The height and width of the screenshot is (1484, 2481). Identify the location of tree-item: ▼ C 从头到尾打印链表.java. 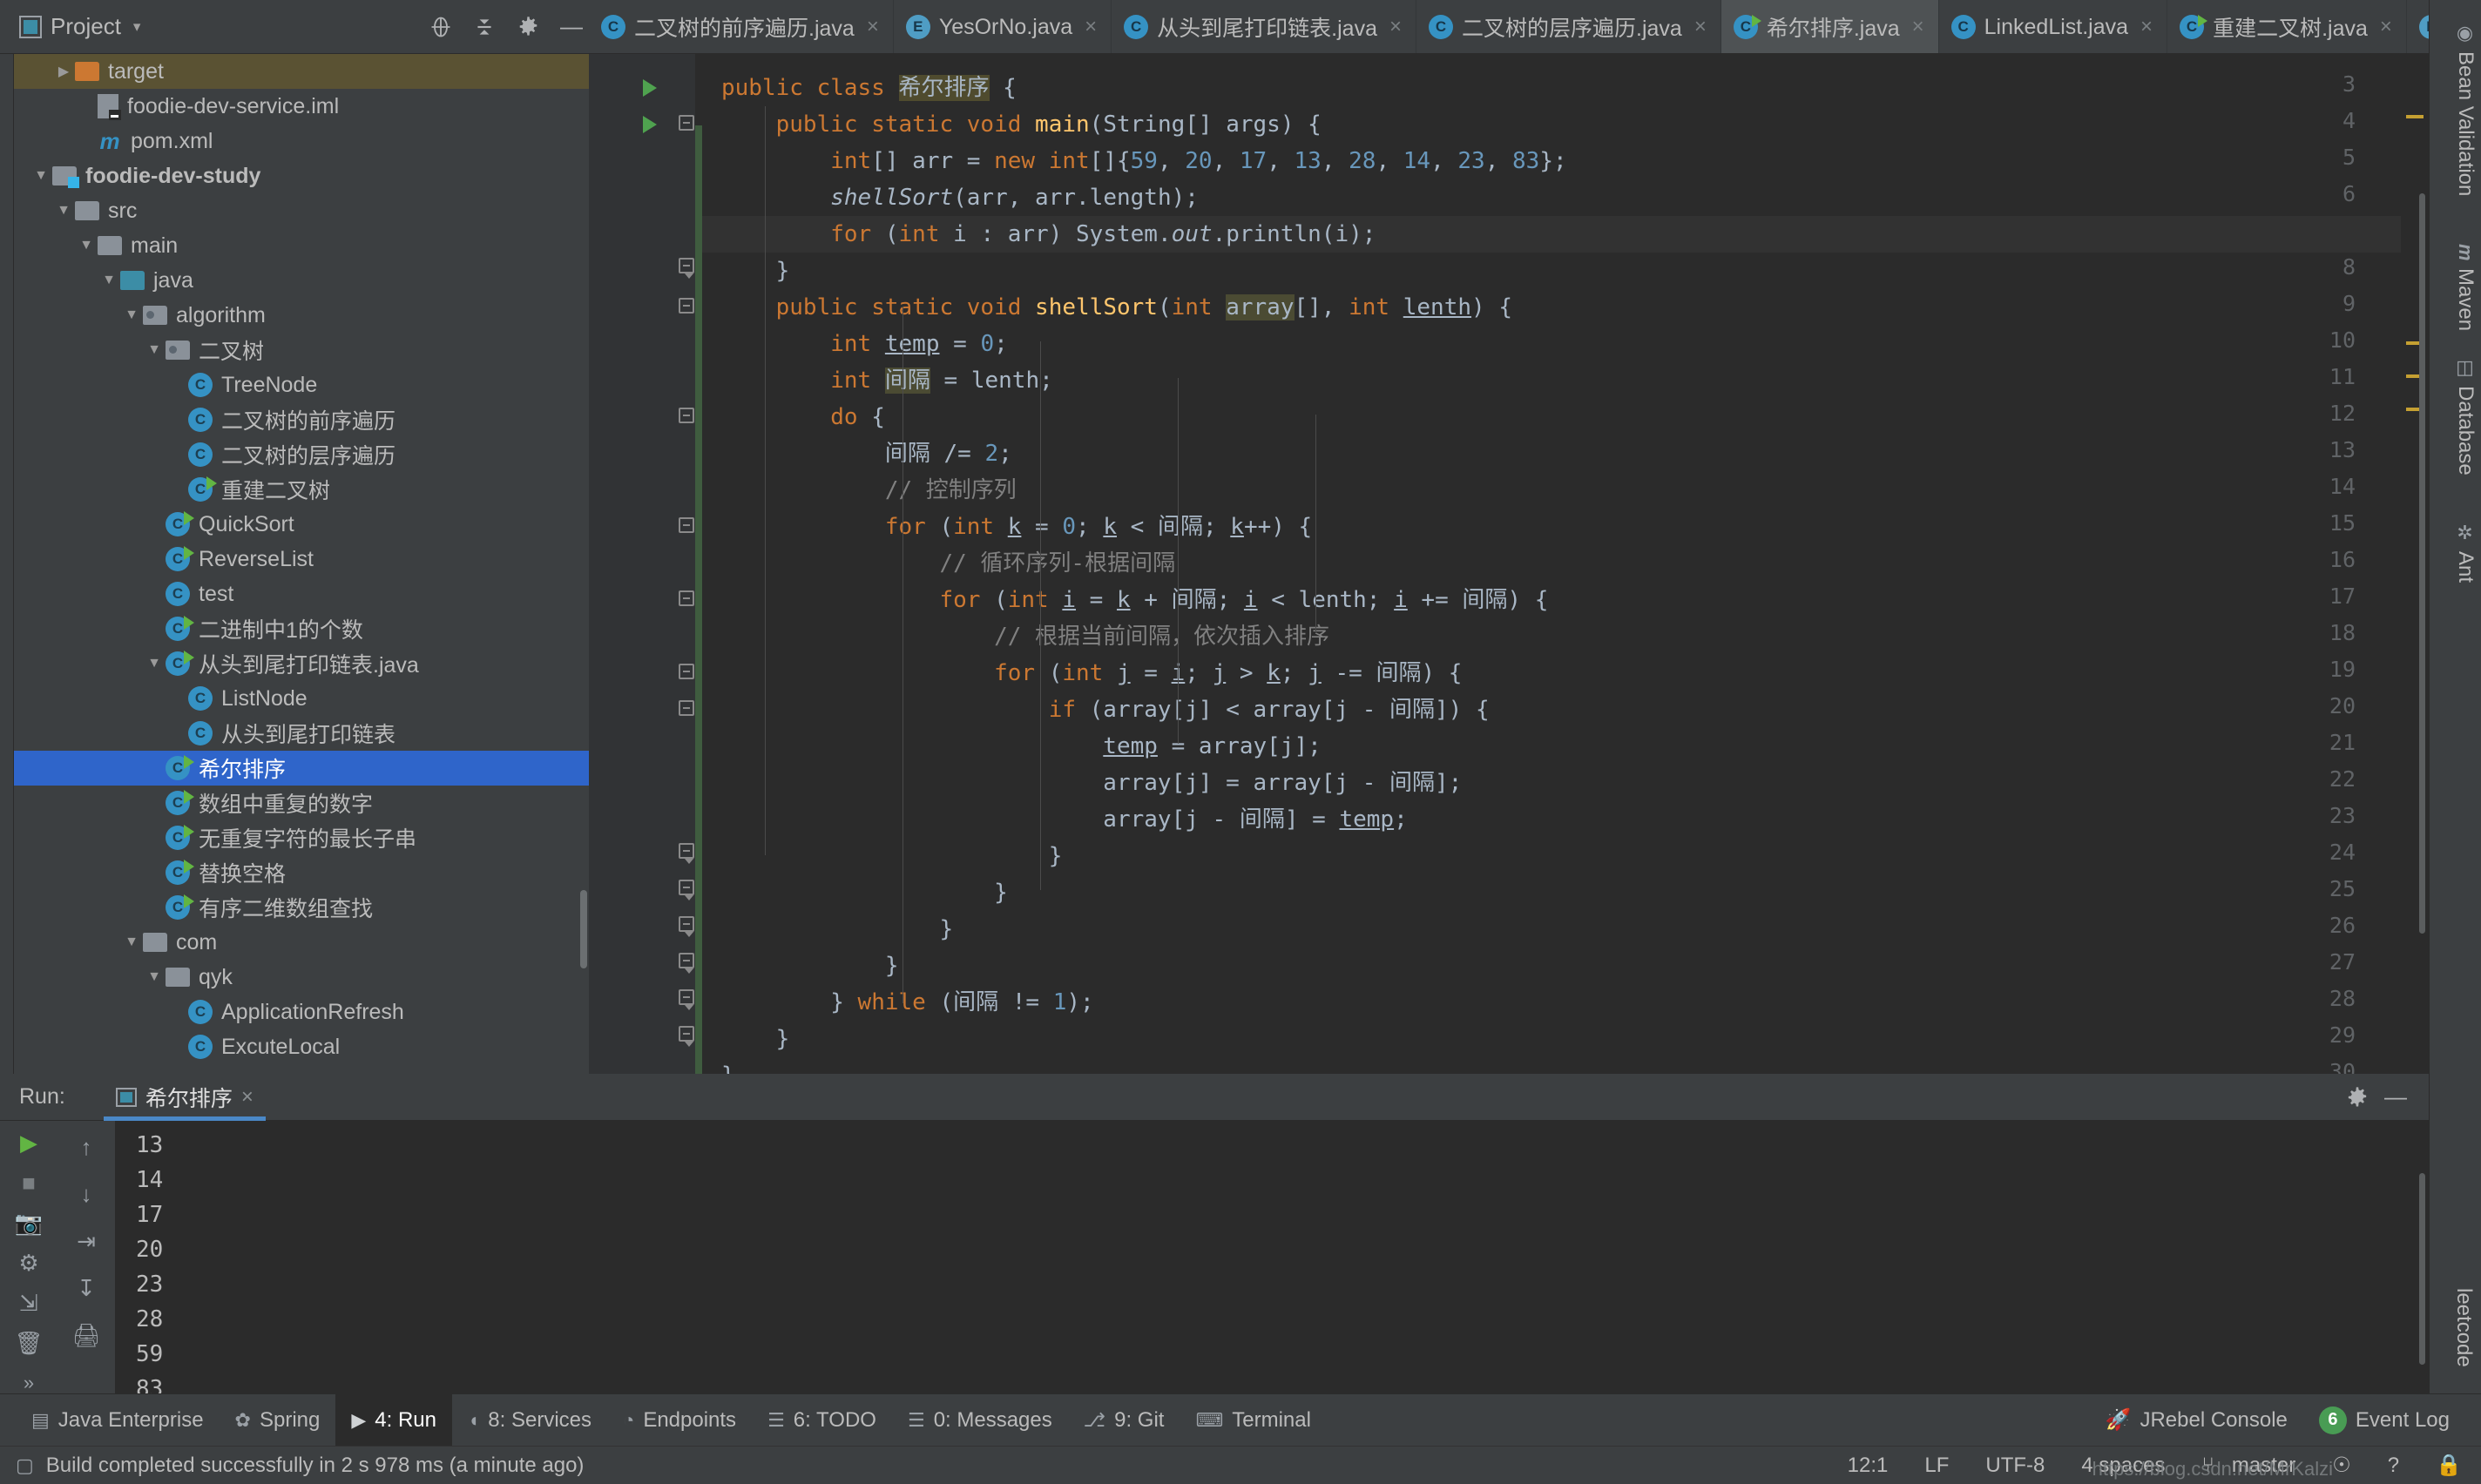
(301, 664).